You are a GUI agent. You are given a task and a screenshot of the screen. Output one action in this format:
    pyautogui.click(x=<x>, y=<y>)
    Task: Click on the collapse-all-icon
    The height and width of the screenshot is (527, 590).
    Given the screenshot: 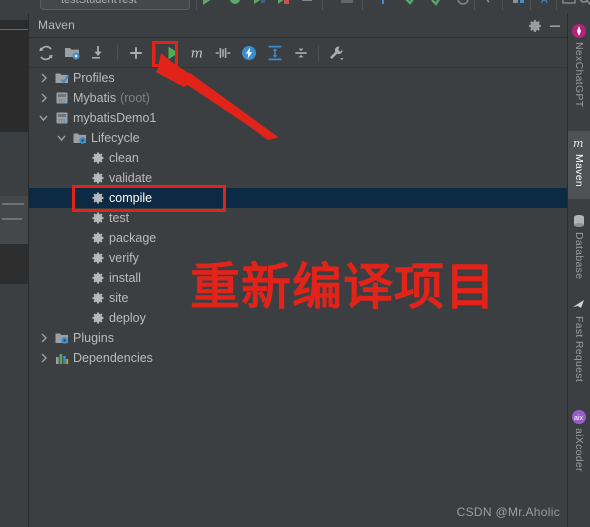 What is the action you would take?
    pyautogui.click(x=301, y=53)
    